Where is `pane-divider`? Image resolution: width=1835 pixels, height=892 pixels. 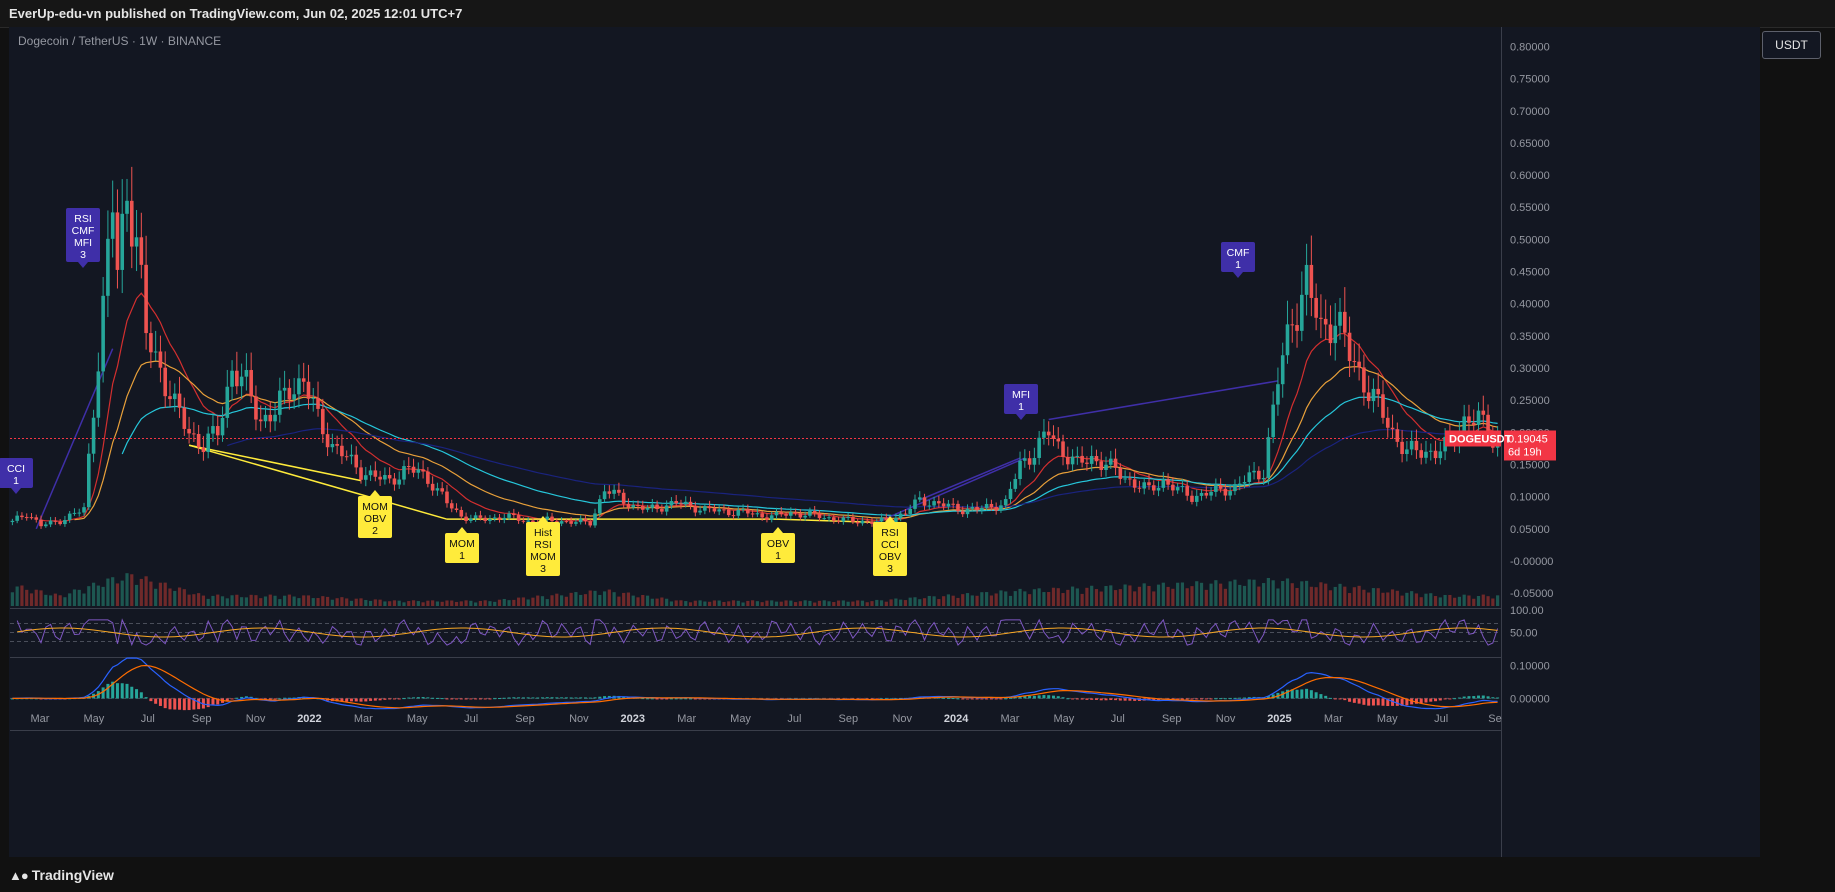 pane-divider is located at coordinates (755, 657).